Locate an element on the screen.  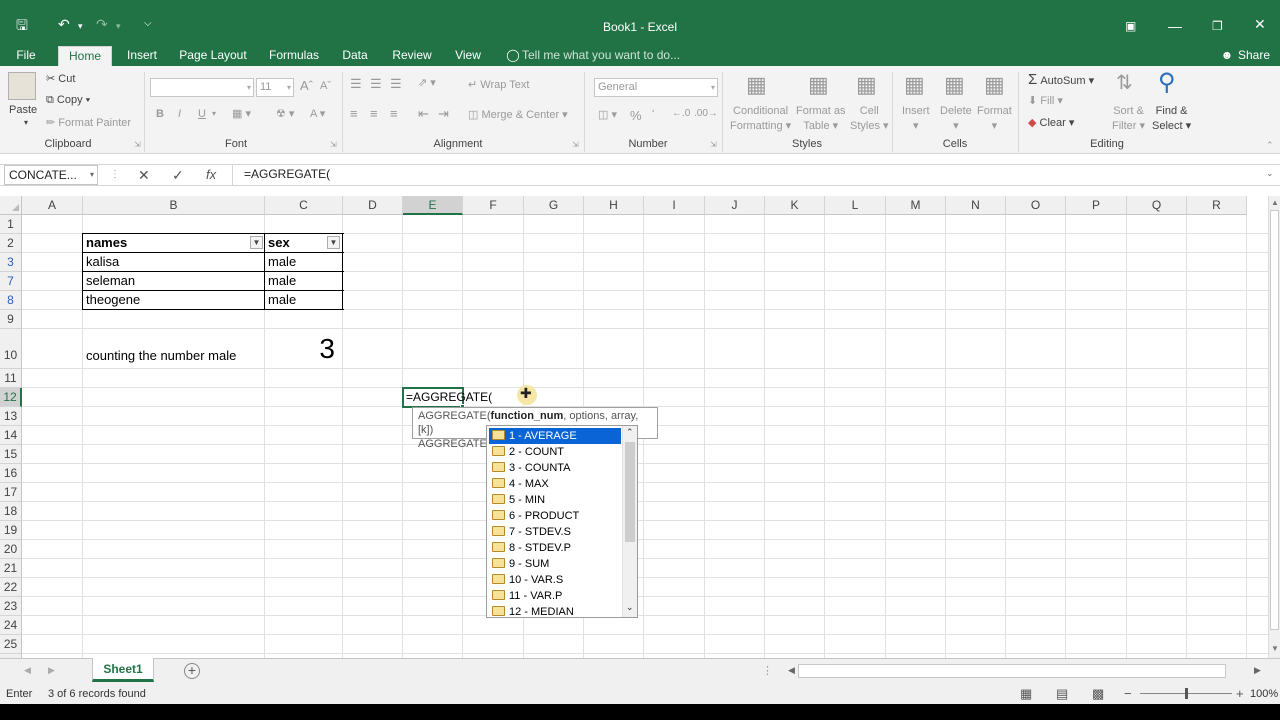
filter-active-icon: ▼ is located at coordinates (333, 242).